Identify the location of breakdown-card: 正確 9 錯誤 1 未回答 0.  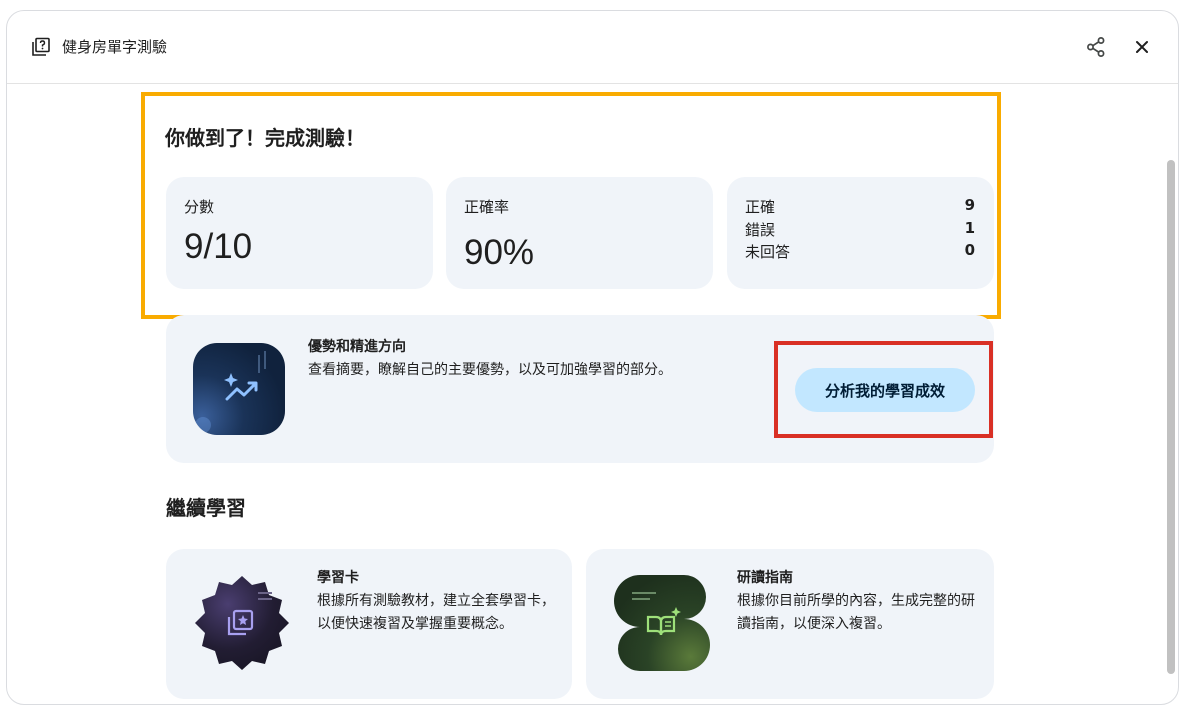
(860, 233).